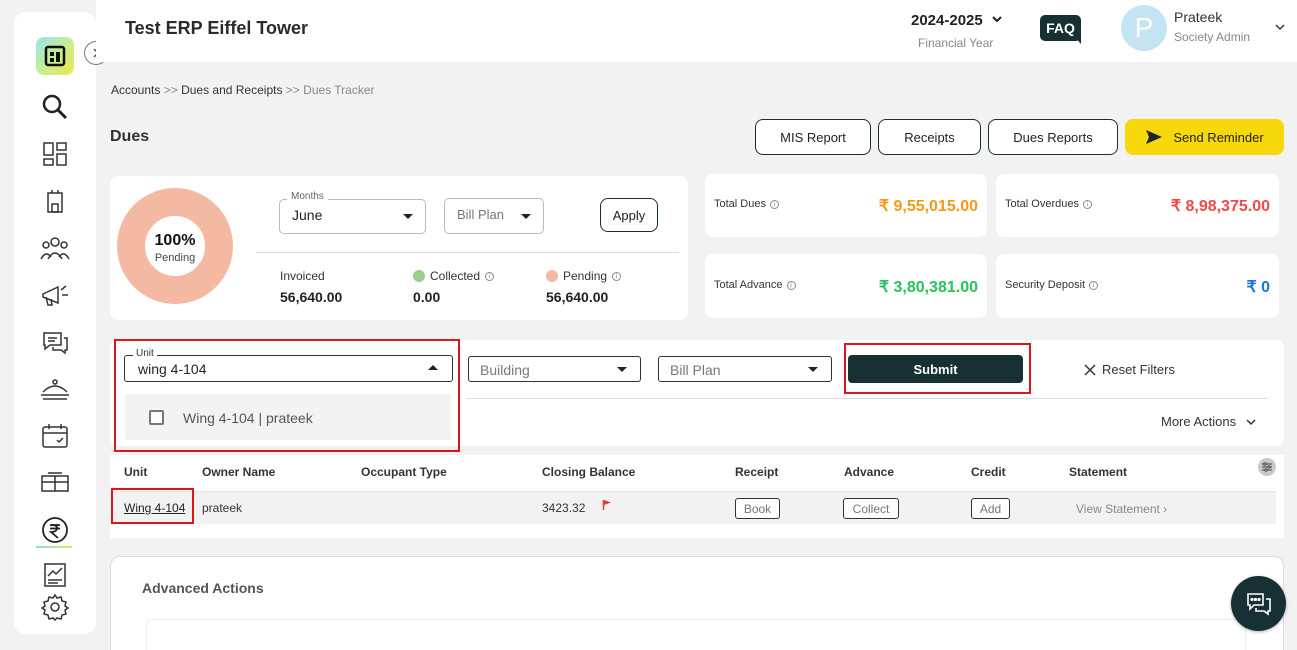  I want to click on app-title: Test ERP Eiffel Tower, so click(217, 28).